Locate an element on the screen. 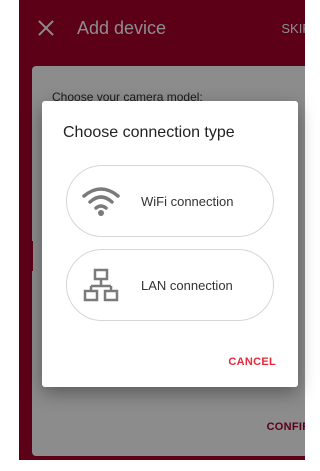 This screenshot has height=471, width=320. wifi-connection-label: WiFi connection is located at coordinates (187, 201).